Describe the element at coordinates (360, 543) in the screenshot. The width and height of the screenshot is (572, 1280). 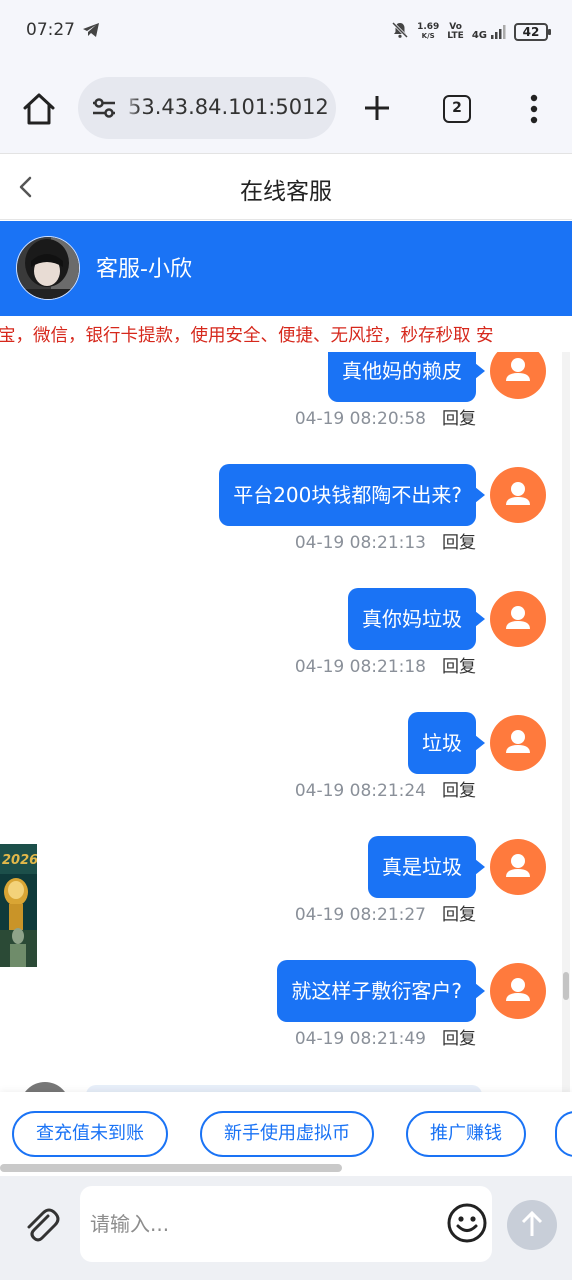
I see `message-timestamp: 04-19 08:21:13` at that location.